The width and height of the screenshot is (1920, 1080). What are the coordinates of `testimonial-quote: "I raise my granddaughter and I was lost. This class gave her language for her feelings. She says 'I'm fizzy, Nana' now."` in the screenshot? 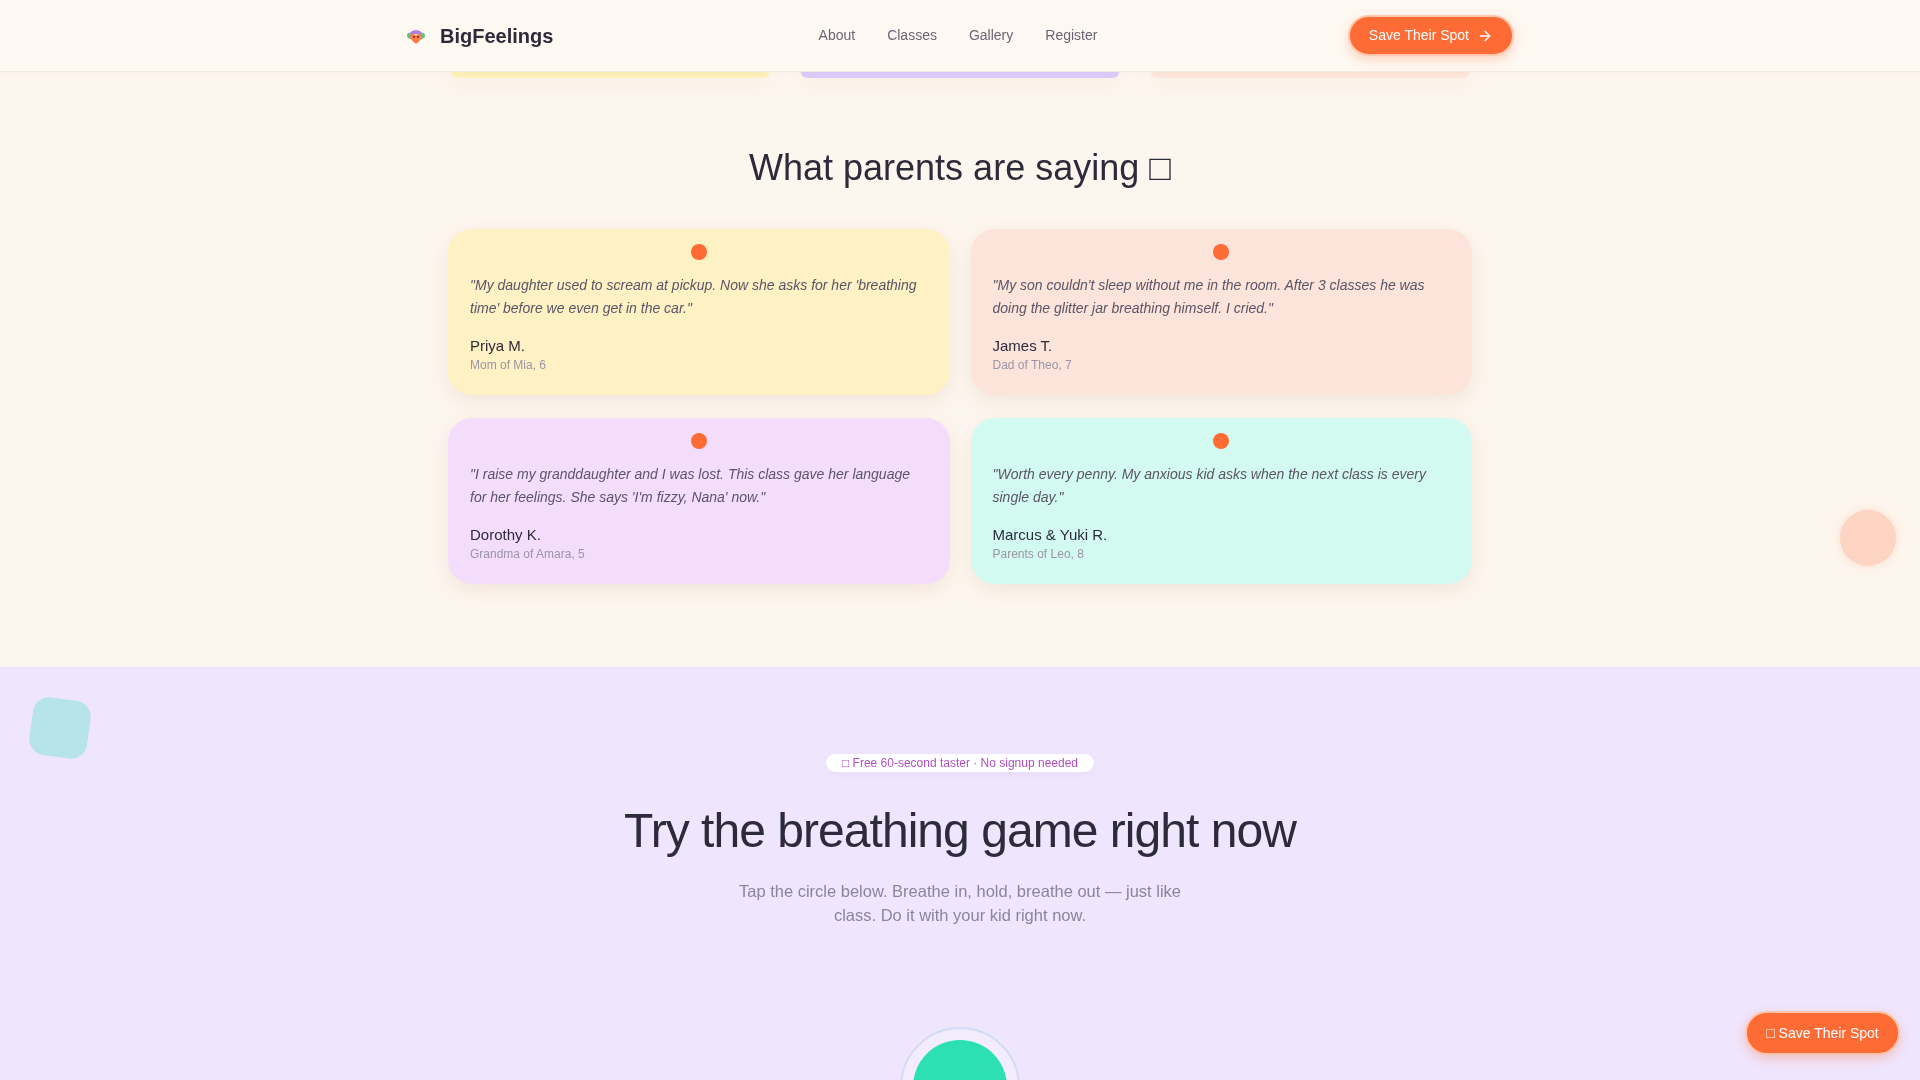 It's located at (690, 486).